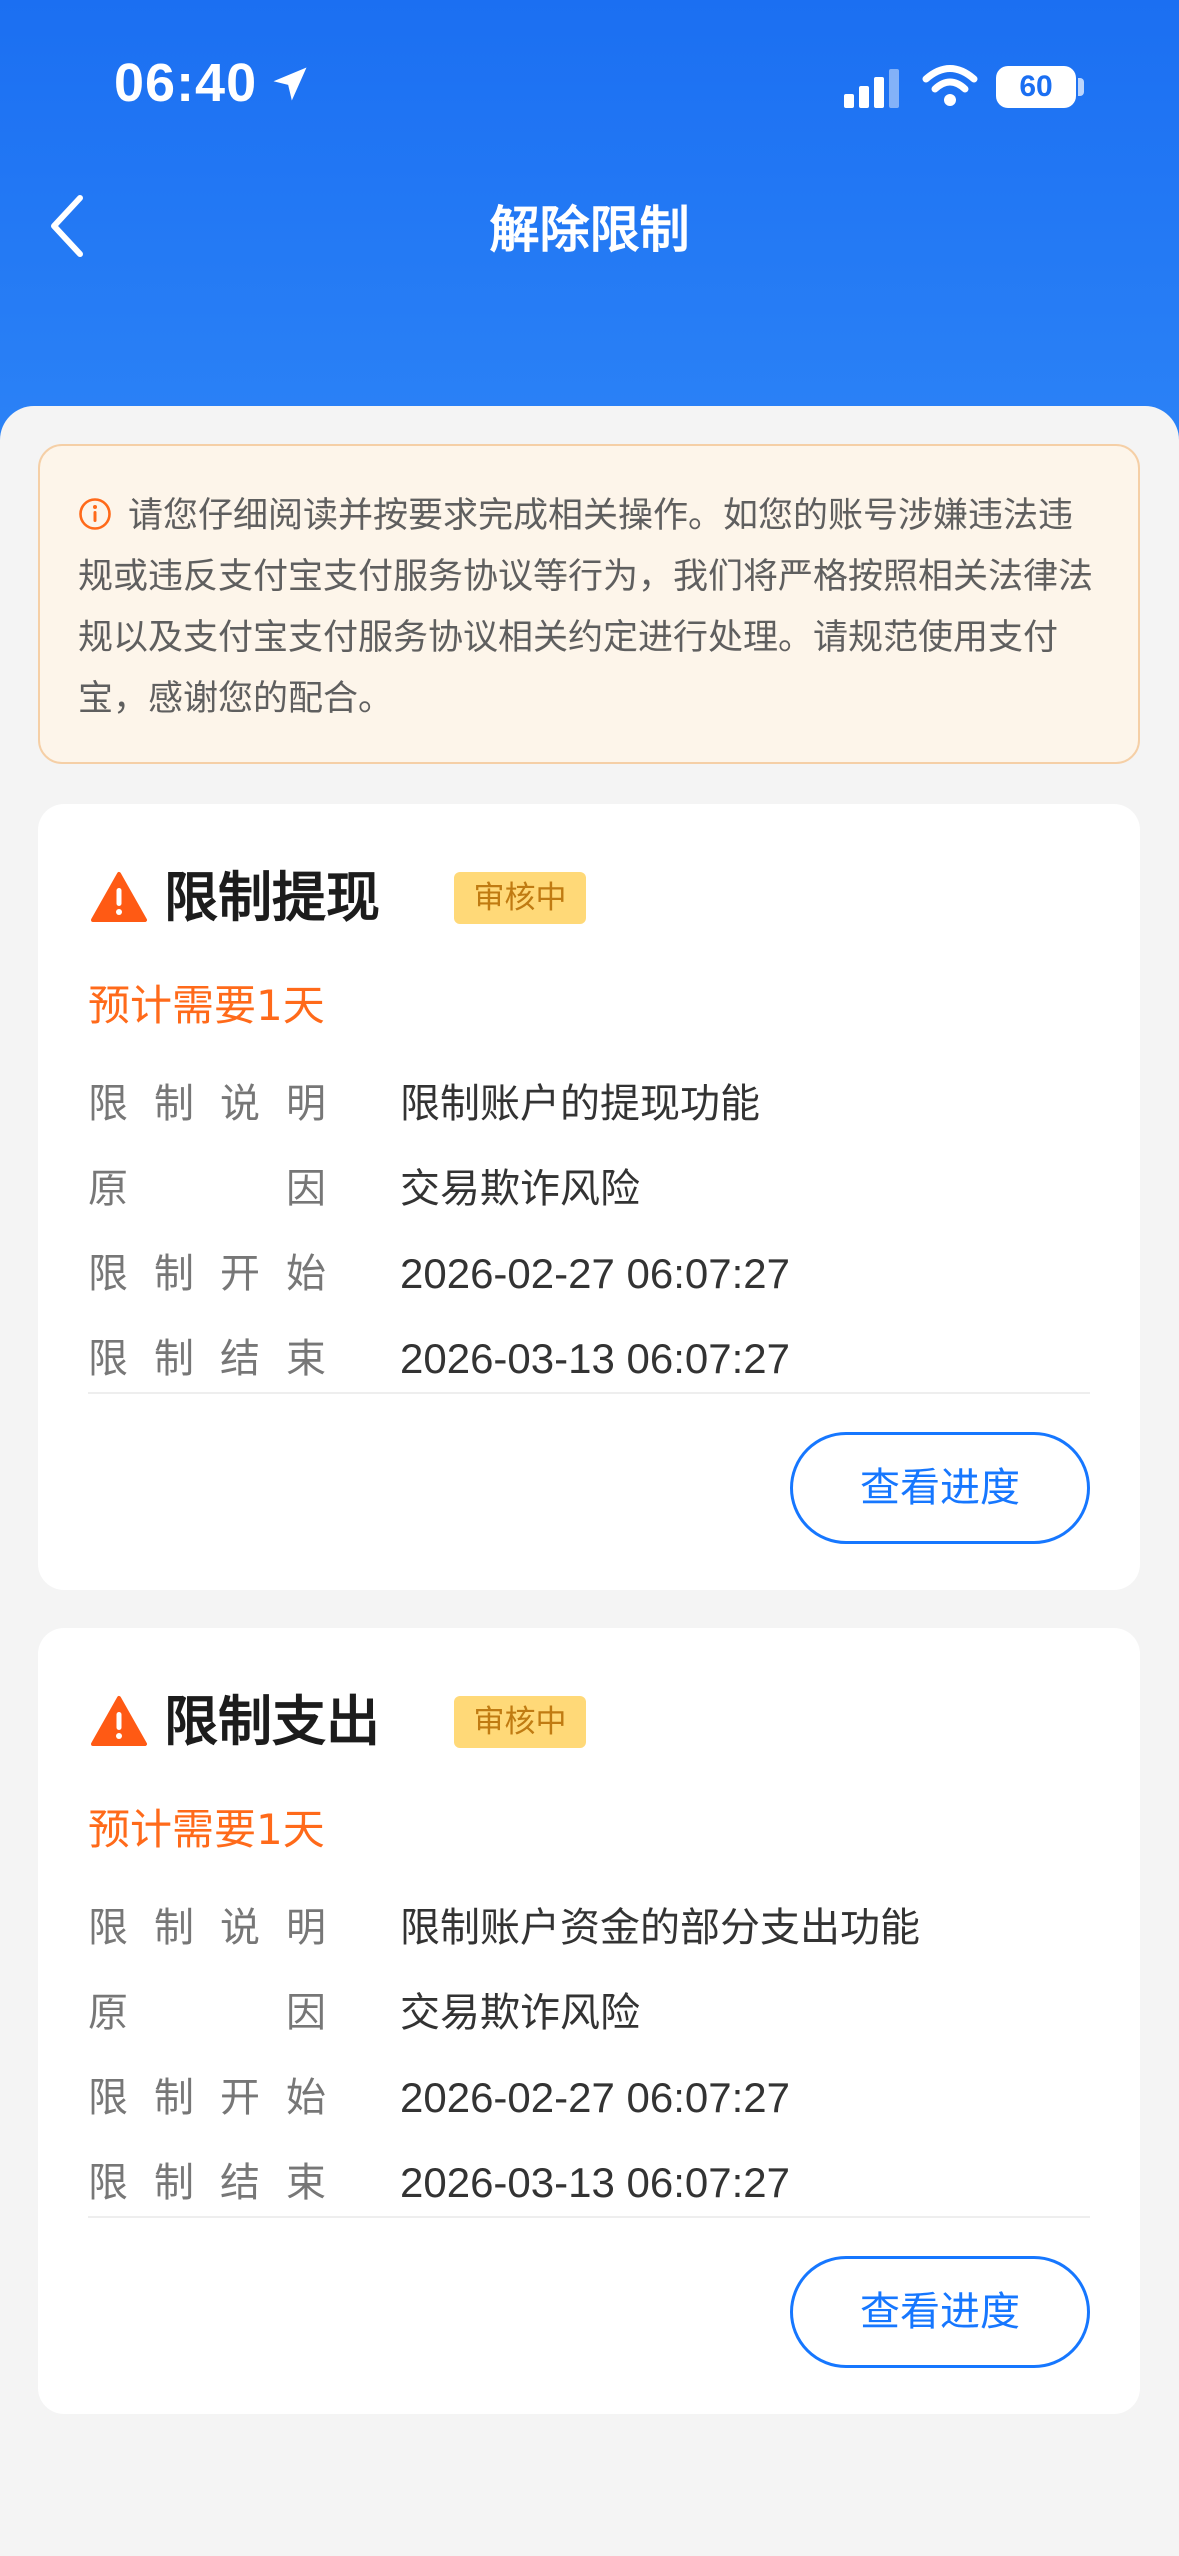 This screenshot has width=1179, height=2556. I want to click on status-time: 06:40, so click(186, 83).